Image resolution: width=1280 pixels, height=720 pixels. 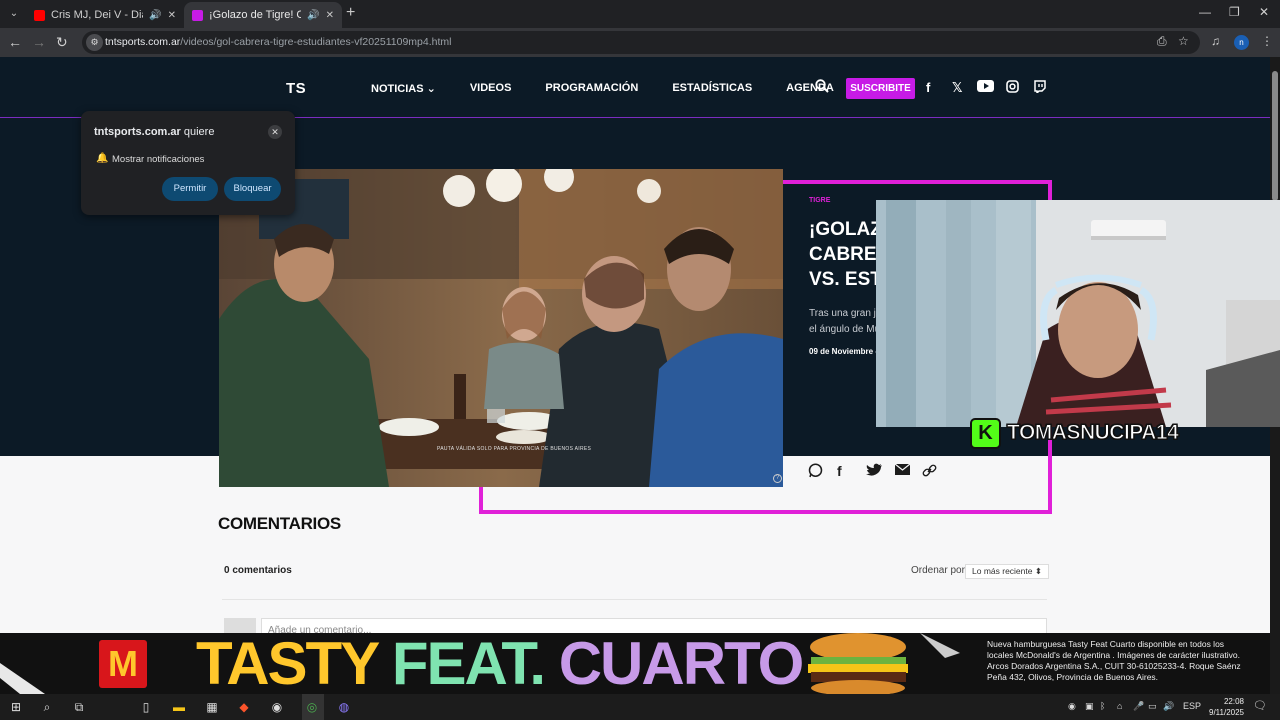 What do you see at coordinates (1267, 41) in the screenshot?
I see `kebab-menu-icon: ⋮` at bounding box center [1267, 41].